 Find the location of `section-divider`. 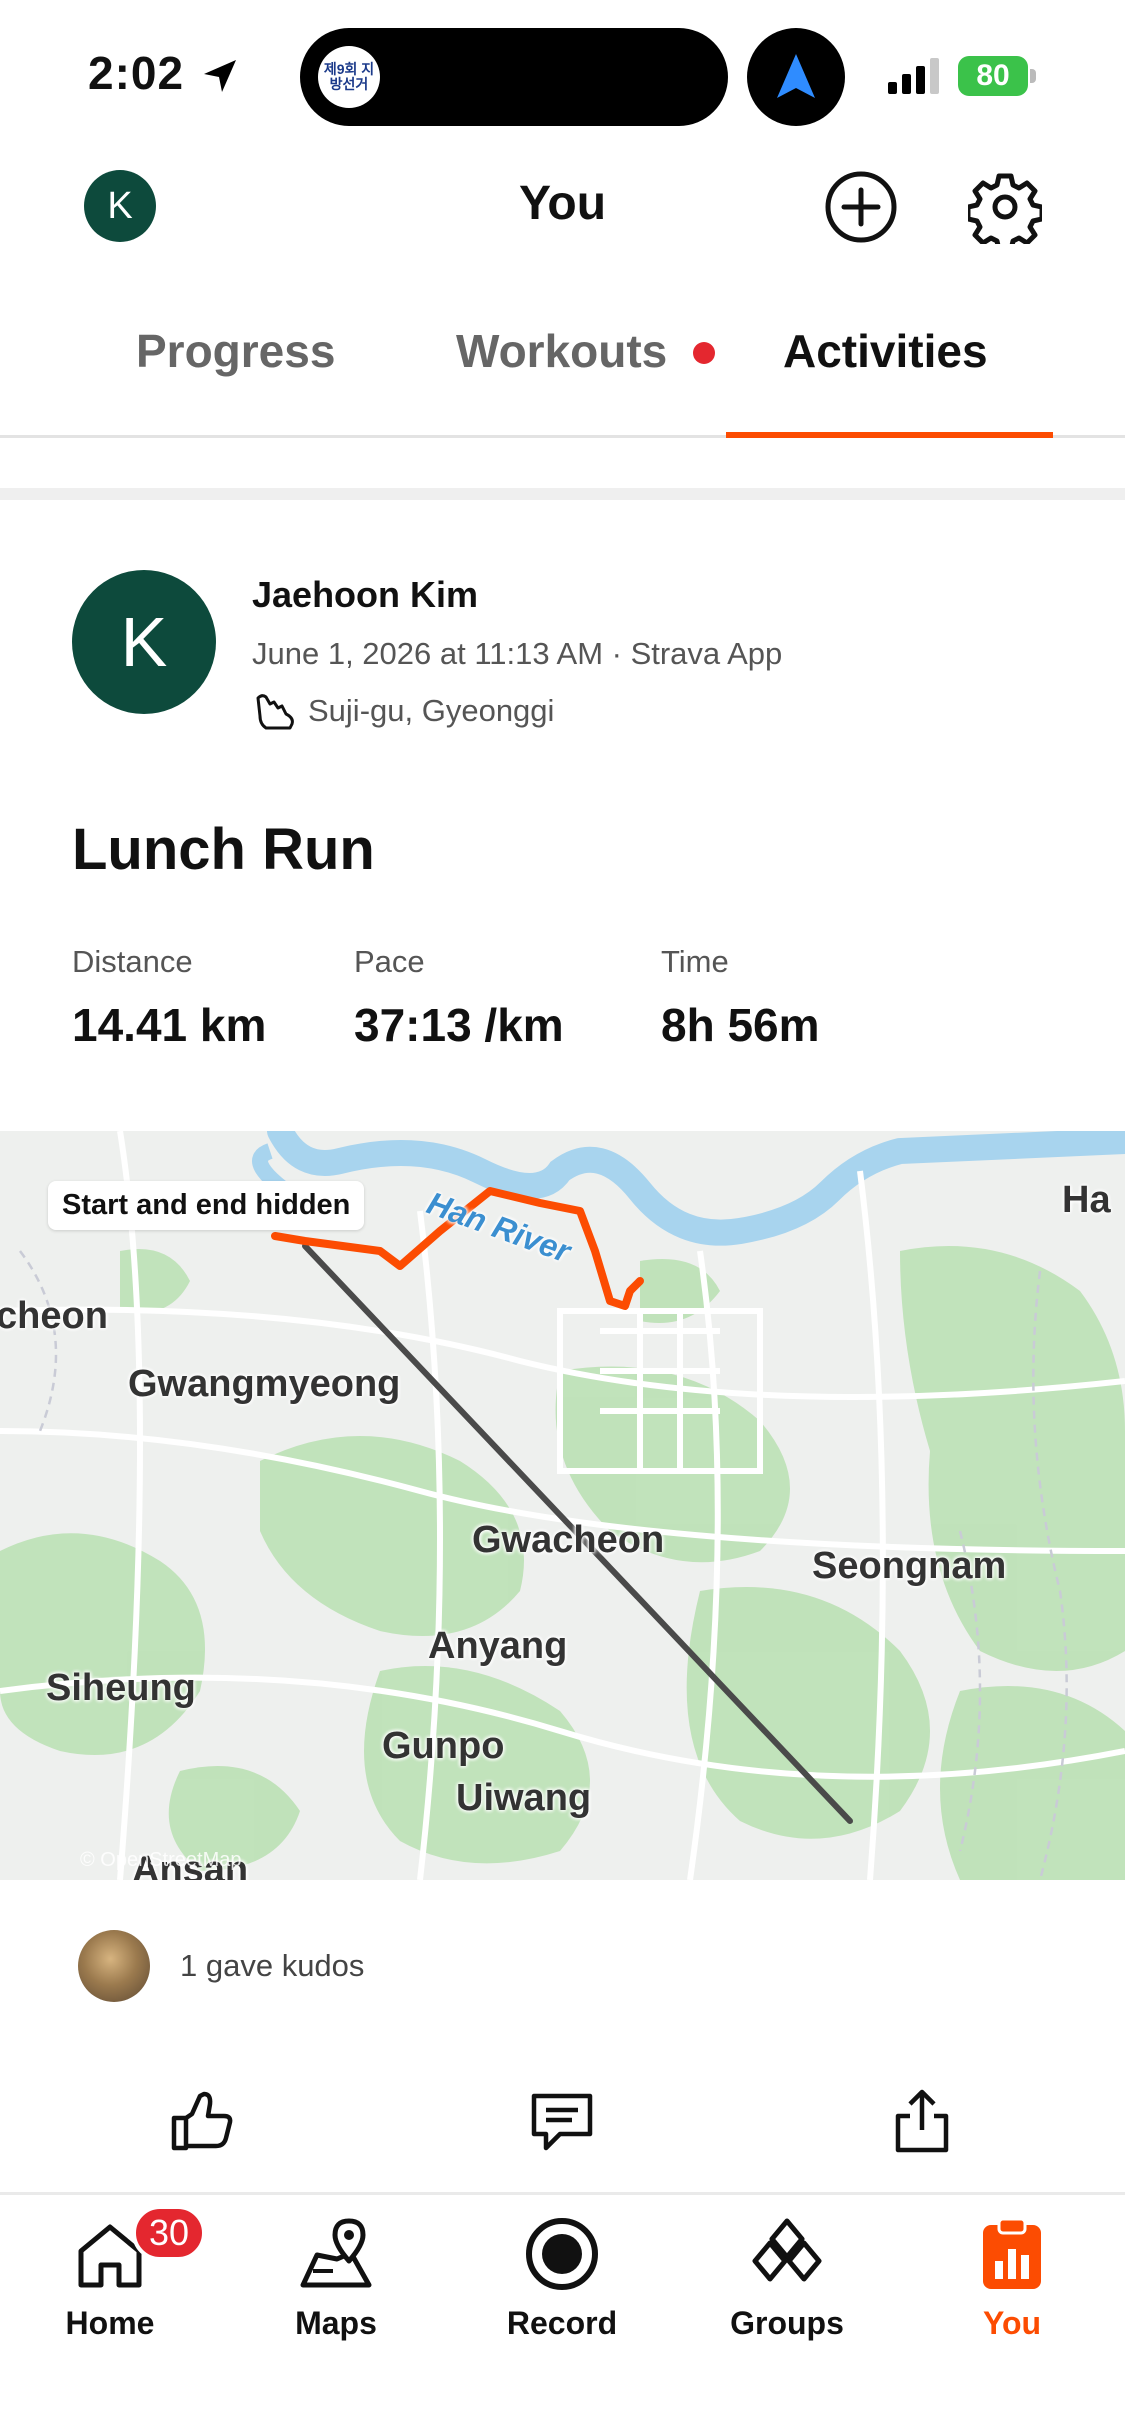

section-divider is located at coordinates (562, 494).